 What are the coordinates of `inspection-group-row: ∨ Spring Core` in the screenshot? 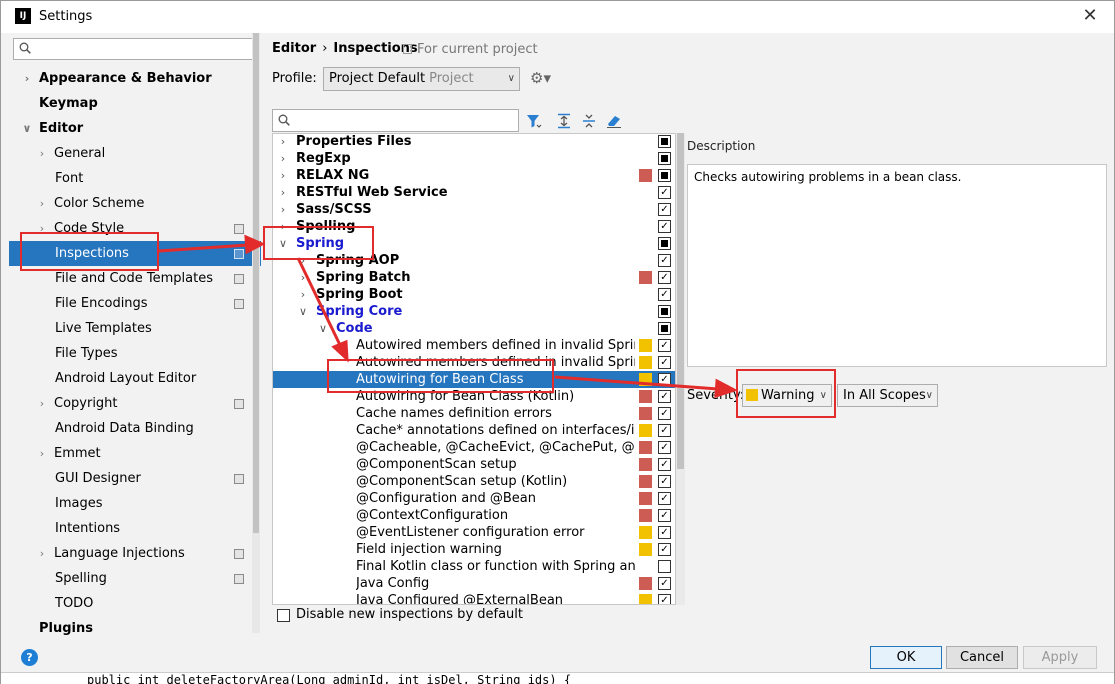 It's located at (474, 311).